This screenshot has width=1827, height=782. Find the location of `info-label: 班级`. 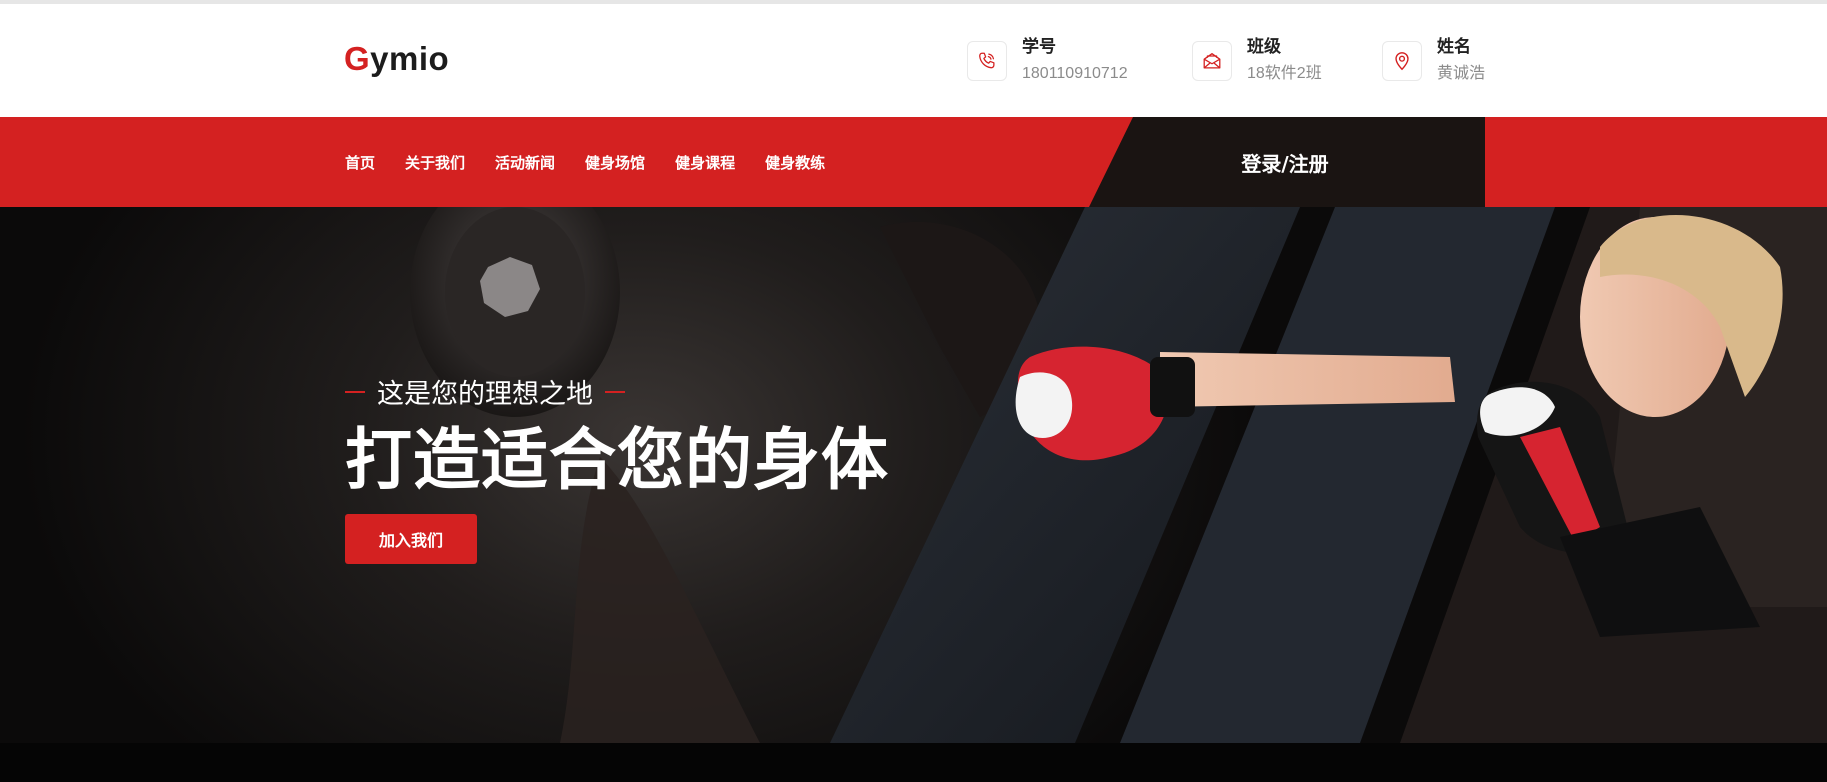

info-label: 班级 is located at coordinates (1264, 47).